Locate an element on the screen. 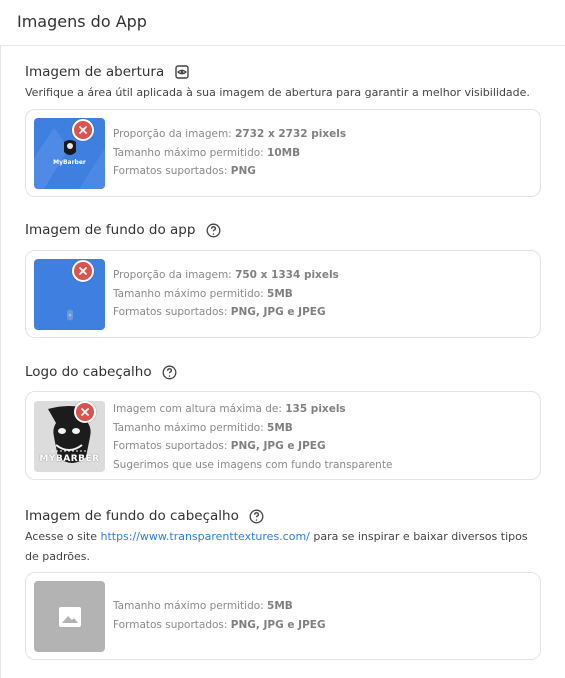  thumbnail is located at coordinates (69, 294).